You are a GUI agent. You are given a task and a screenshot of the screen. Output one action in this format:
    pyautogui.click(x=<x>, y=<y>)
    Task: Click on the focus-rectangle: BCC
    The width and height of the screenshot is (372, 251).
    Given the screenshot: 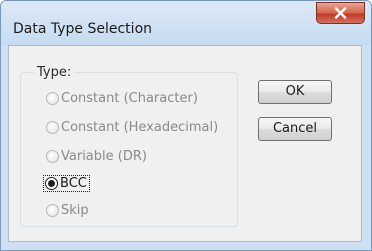 What is the action you would take?
    pyautogui.click(x=66, y=183)
    